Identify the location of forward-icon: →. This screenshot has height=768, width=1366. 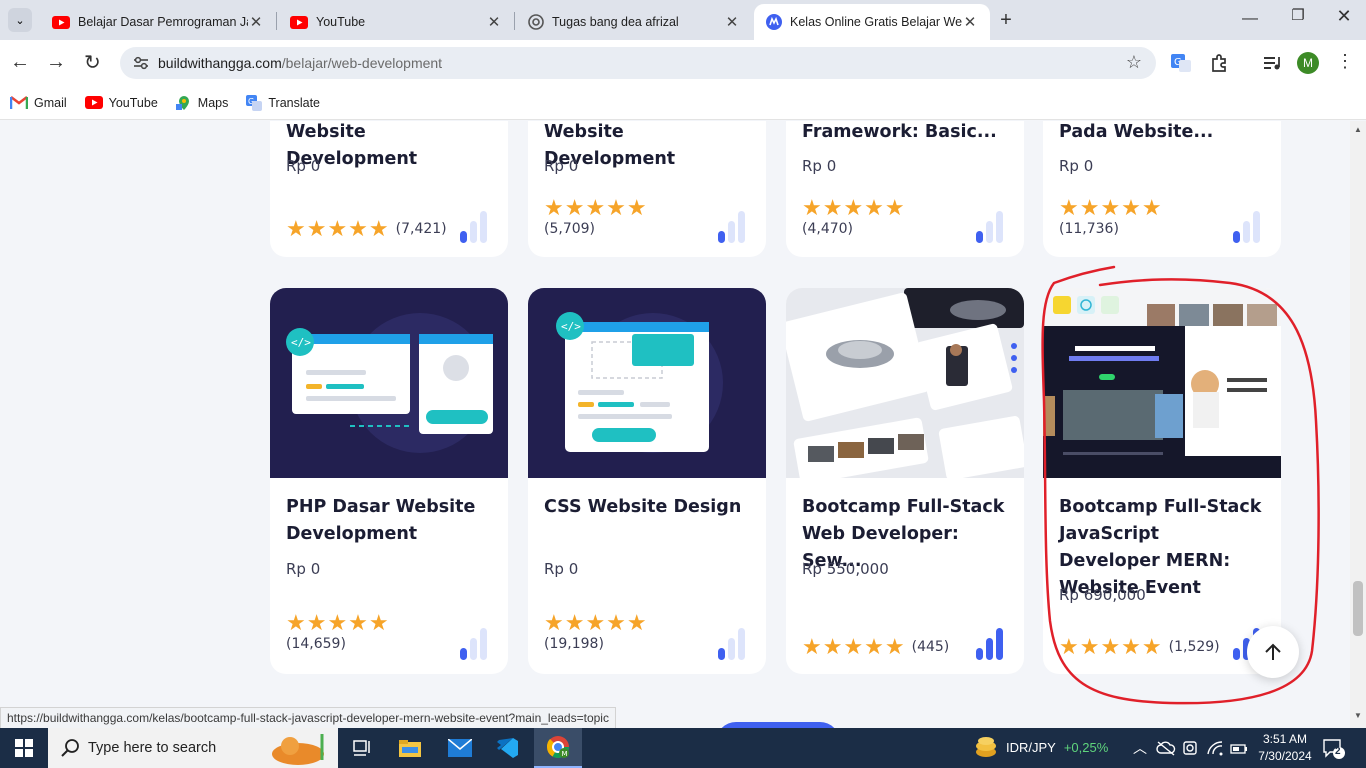
(56, 62).